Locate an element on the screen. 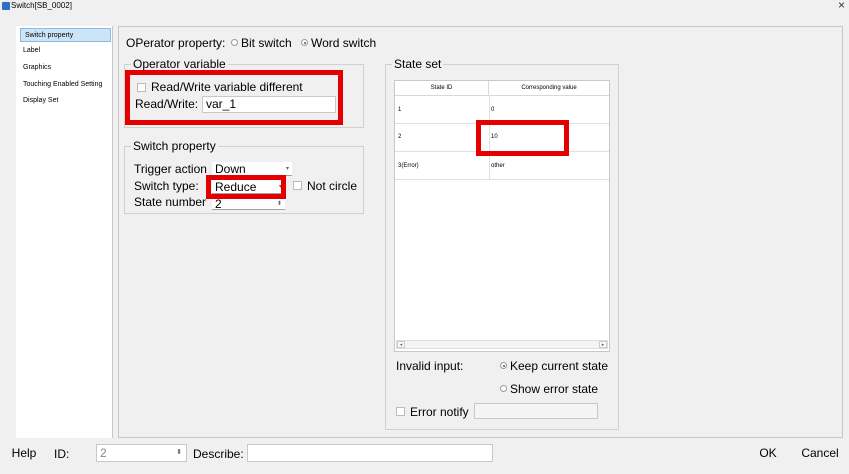  show-error-state-label: Show error state is located at coordinates (554, 389).